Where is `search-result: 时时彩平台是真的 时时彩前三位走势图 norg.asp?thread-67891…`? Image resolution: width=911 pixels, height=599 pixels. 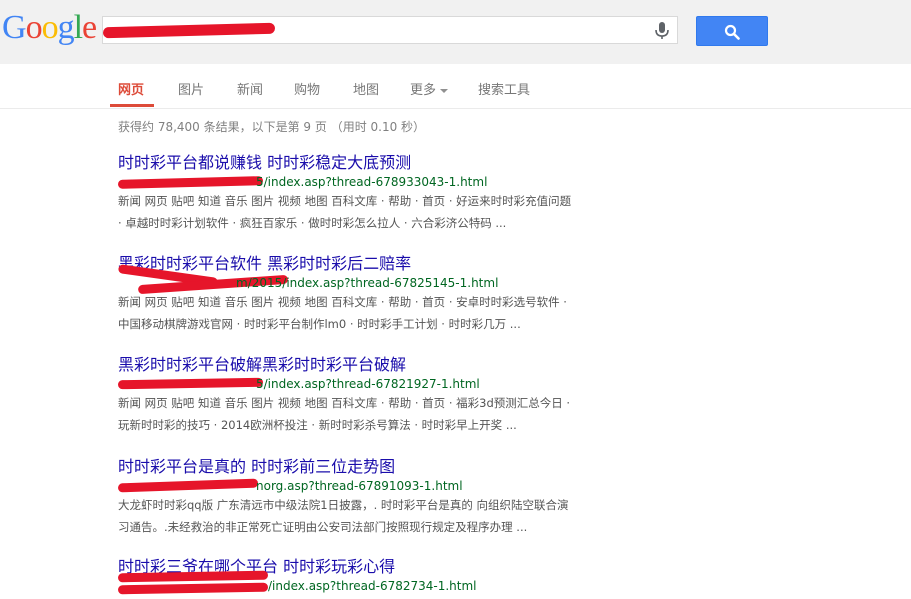 search-result: 时时彩平台是真的 时时彩前三位走势图 norg.asp?thread-67891… is located at coordinates (377, 497).